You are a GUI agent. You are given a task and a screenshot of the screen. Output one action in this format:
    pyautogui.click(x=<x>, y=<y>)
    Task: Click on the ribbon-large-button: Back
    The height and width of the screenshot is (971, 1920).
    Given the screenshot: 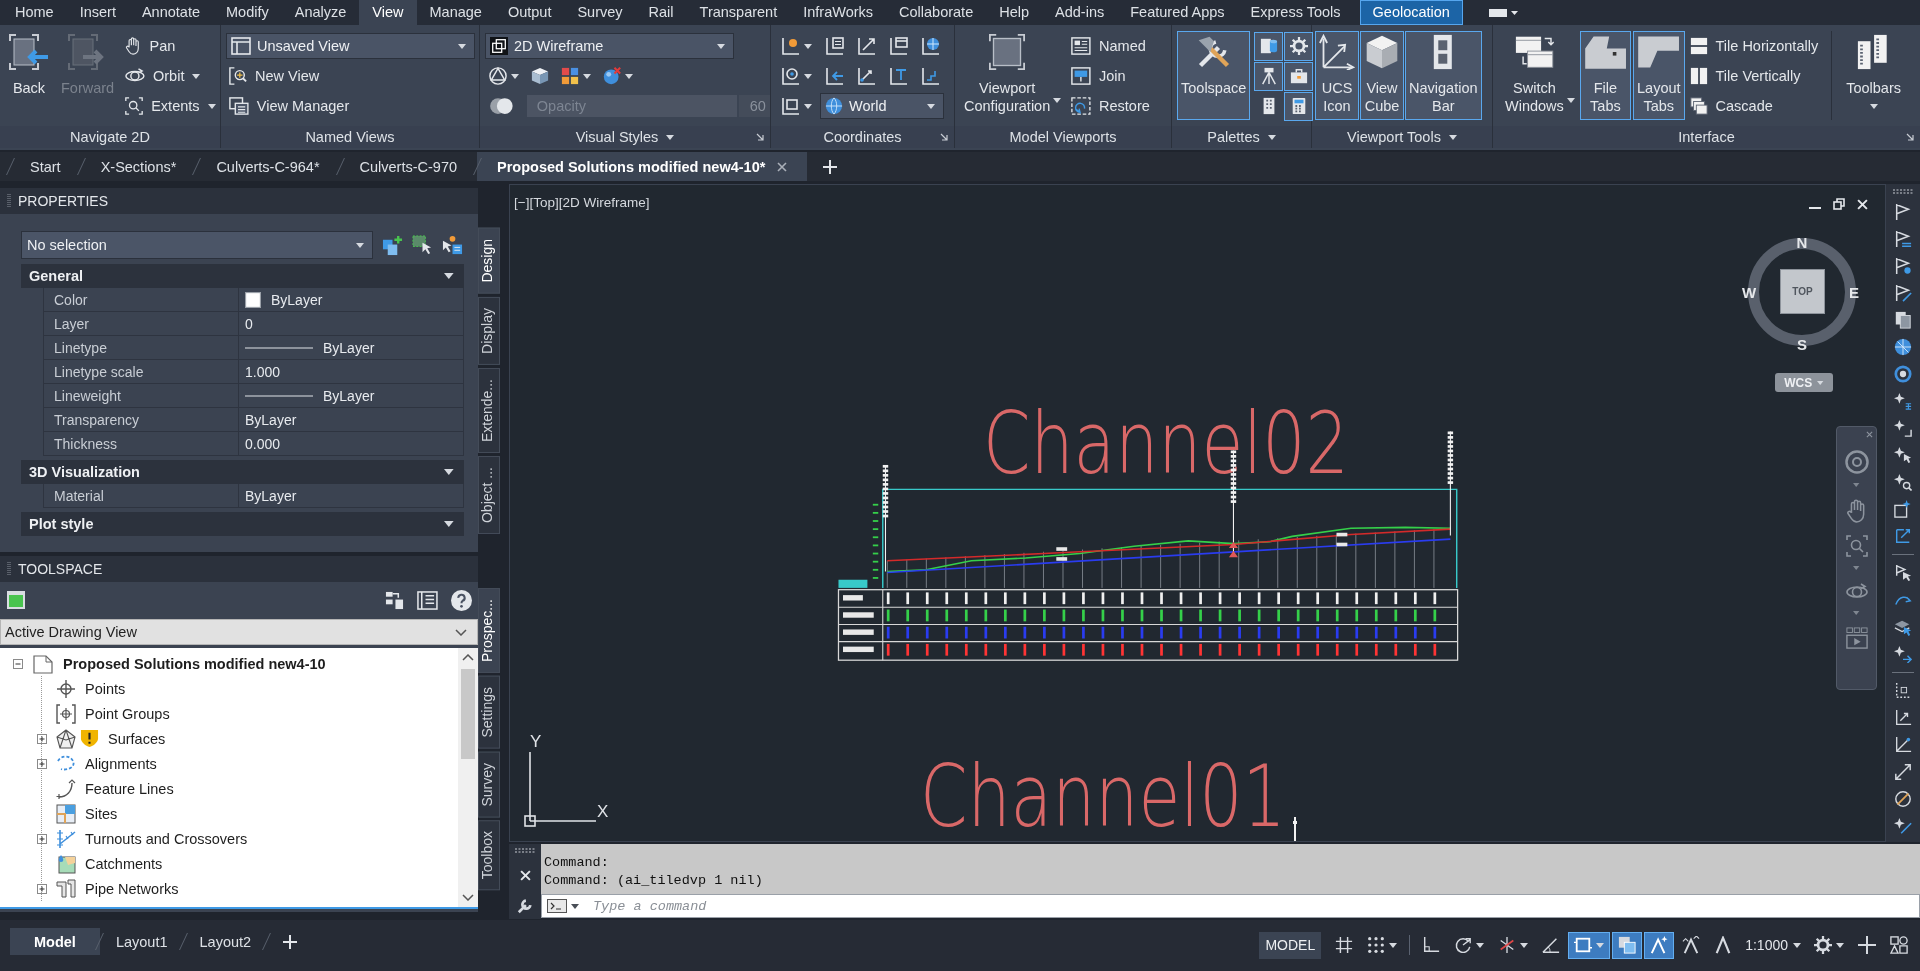 What is the action you would take?
    pyautogui.click(x=29, y=75)
    